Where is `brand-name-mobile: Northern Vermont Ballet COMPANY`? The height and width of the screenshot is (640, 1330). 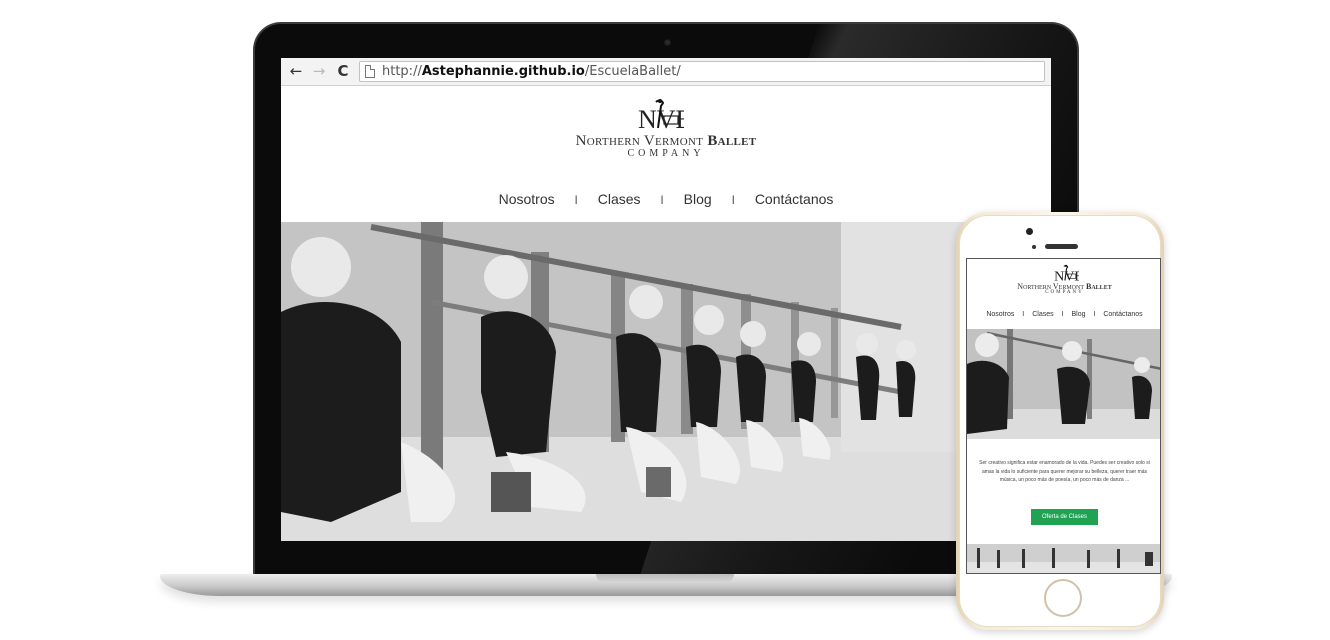
brand-name-mobile: Northern Vermont Ballet COMPANY is located at coordinates (1063, 288).